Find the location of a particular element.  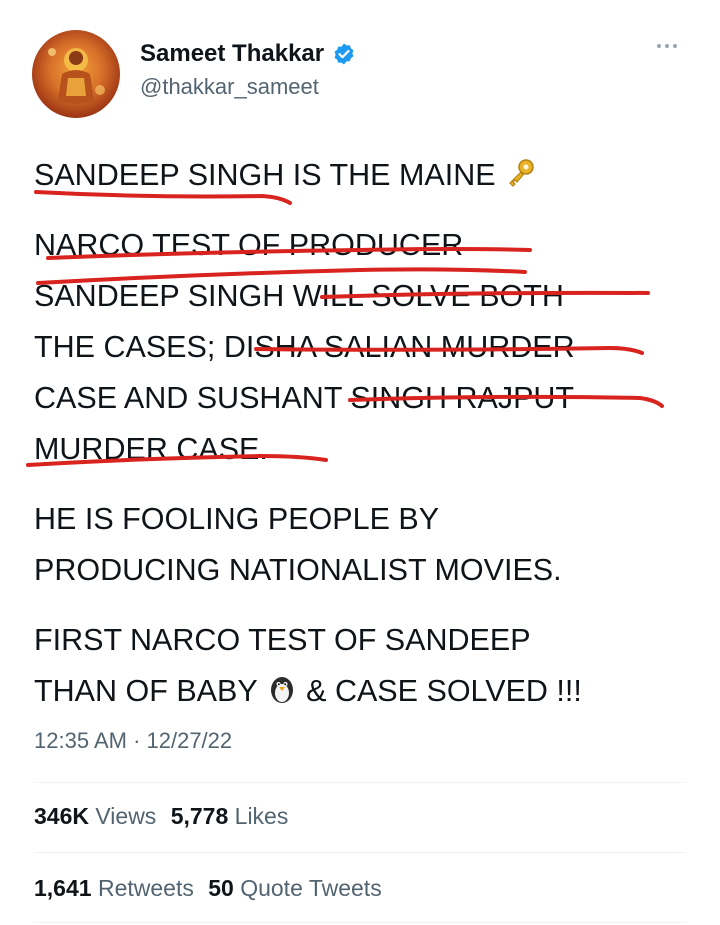

views-label: Views is located at coordinates (126, 816).